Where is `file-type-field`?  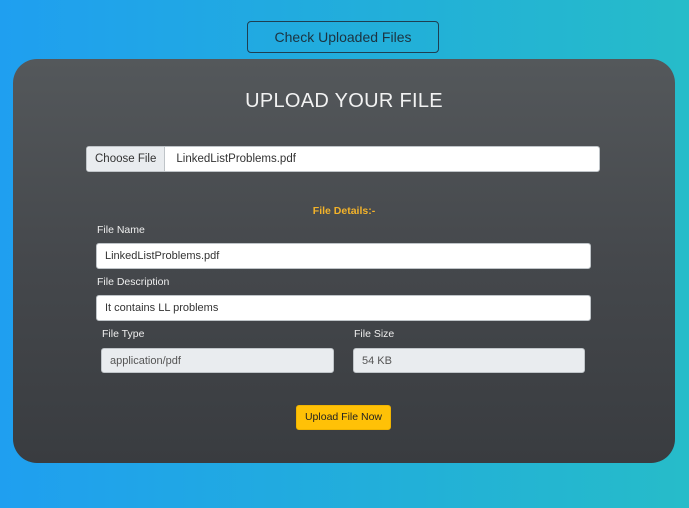 file-type-field is located at coordinates (217, 360).